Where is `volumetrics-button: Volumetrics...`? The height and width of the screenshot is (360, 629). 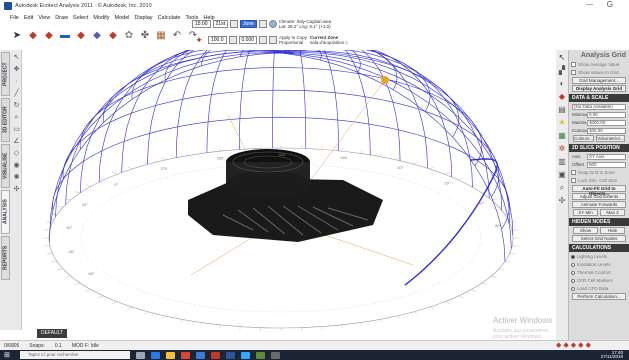
volumetrics-button: Volumetrics... is located at coordinates (611, 138).